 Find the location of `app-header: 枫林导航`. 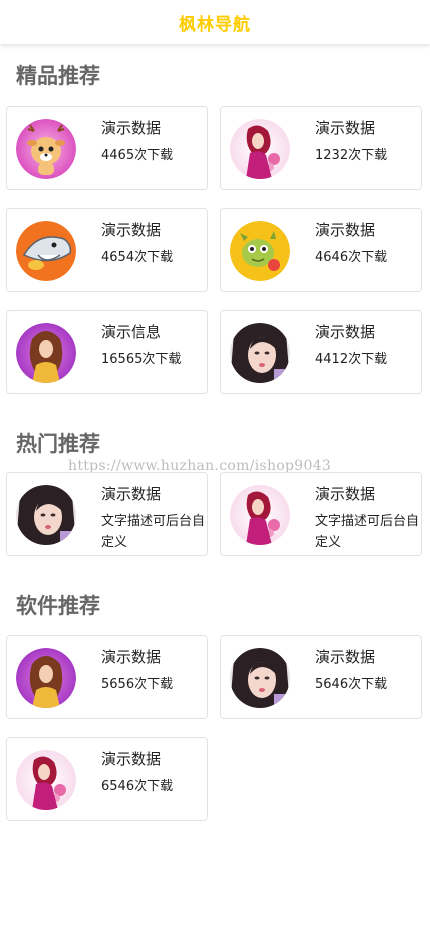

app-header: 枫林导航 is located at coordinates (215, 22).